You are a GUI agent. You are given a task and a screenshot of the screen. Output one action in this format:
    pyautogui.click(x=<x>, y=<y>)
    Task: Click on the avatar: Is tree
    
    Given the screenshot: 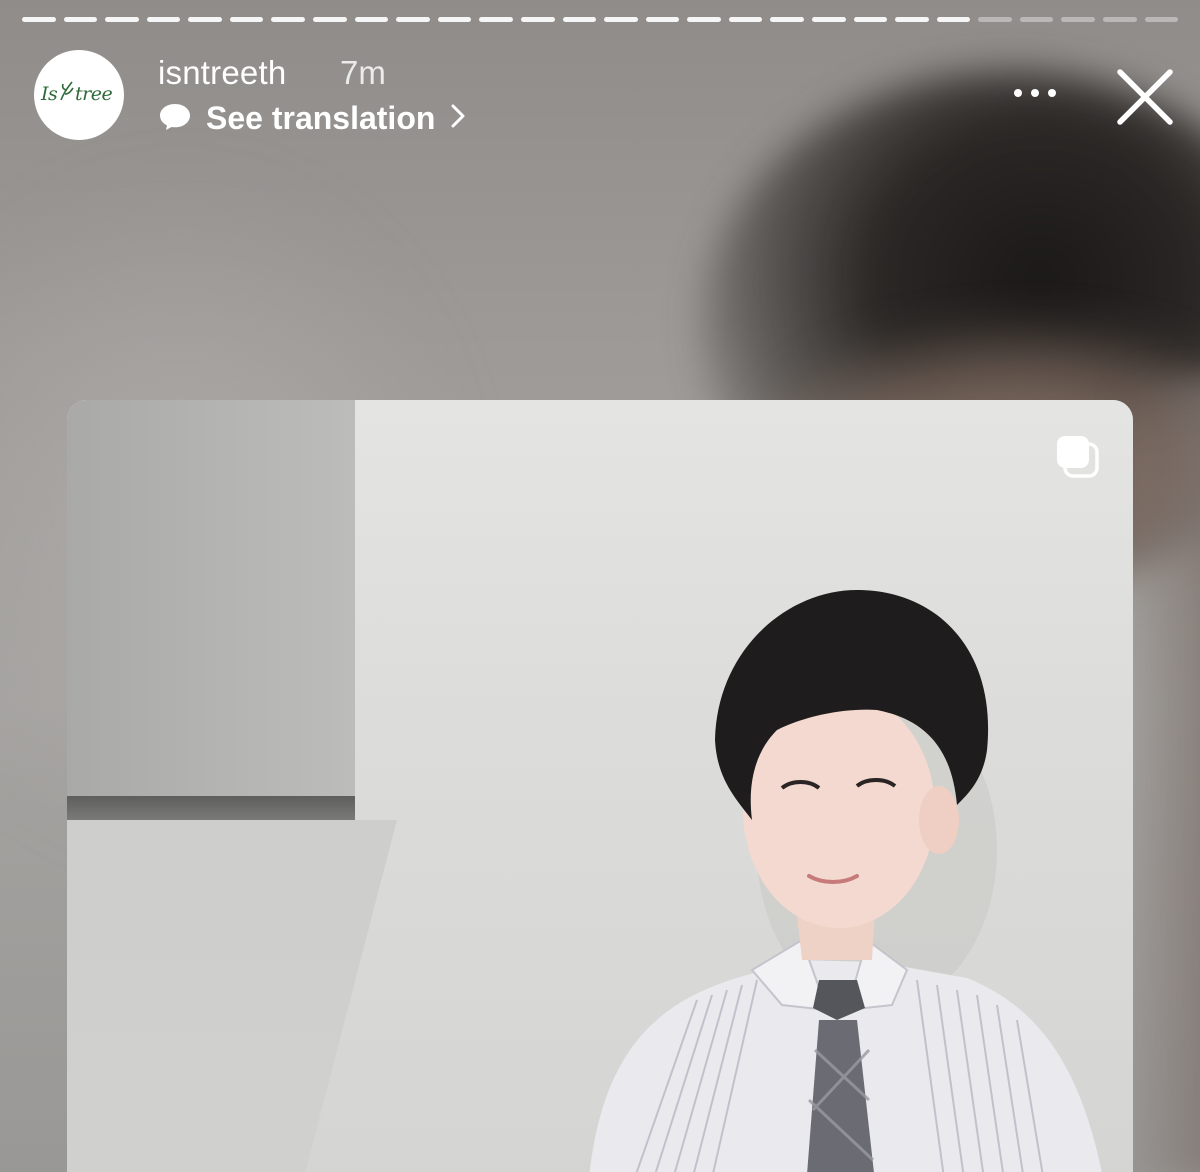 What is the action you would take?
    pyautogui.click(x=79, y=95)
    